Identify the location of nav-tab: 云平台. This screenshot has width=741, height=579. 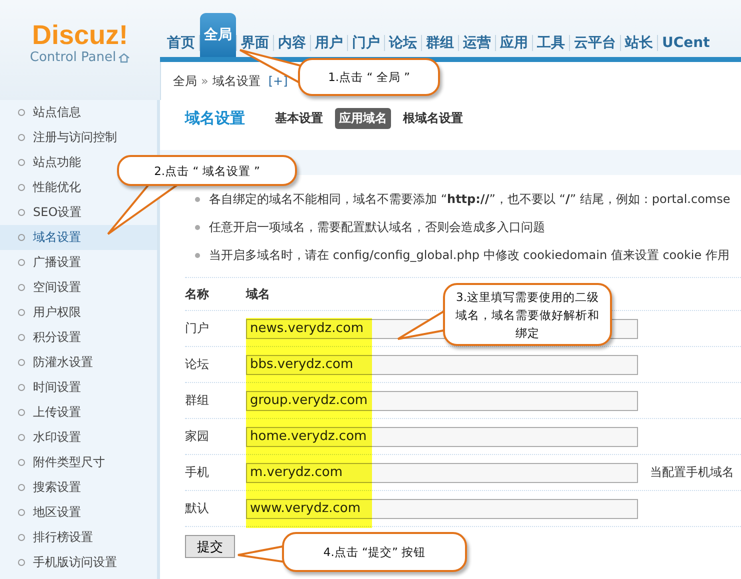
(595, 40).